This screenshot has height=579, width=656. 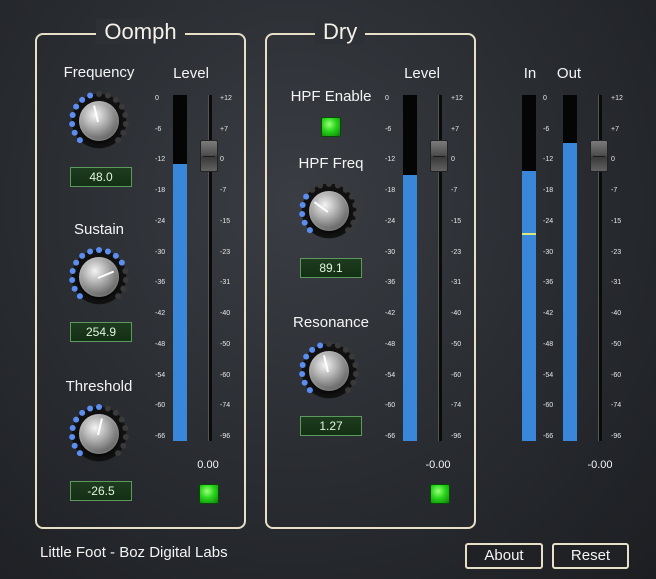 I want to click on scale-tick-label: -96, so click(x=616, y=436).